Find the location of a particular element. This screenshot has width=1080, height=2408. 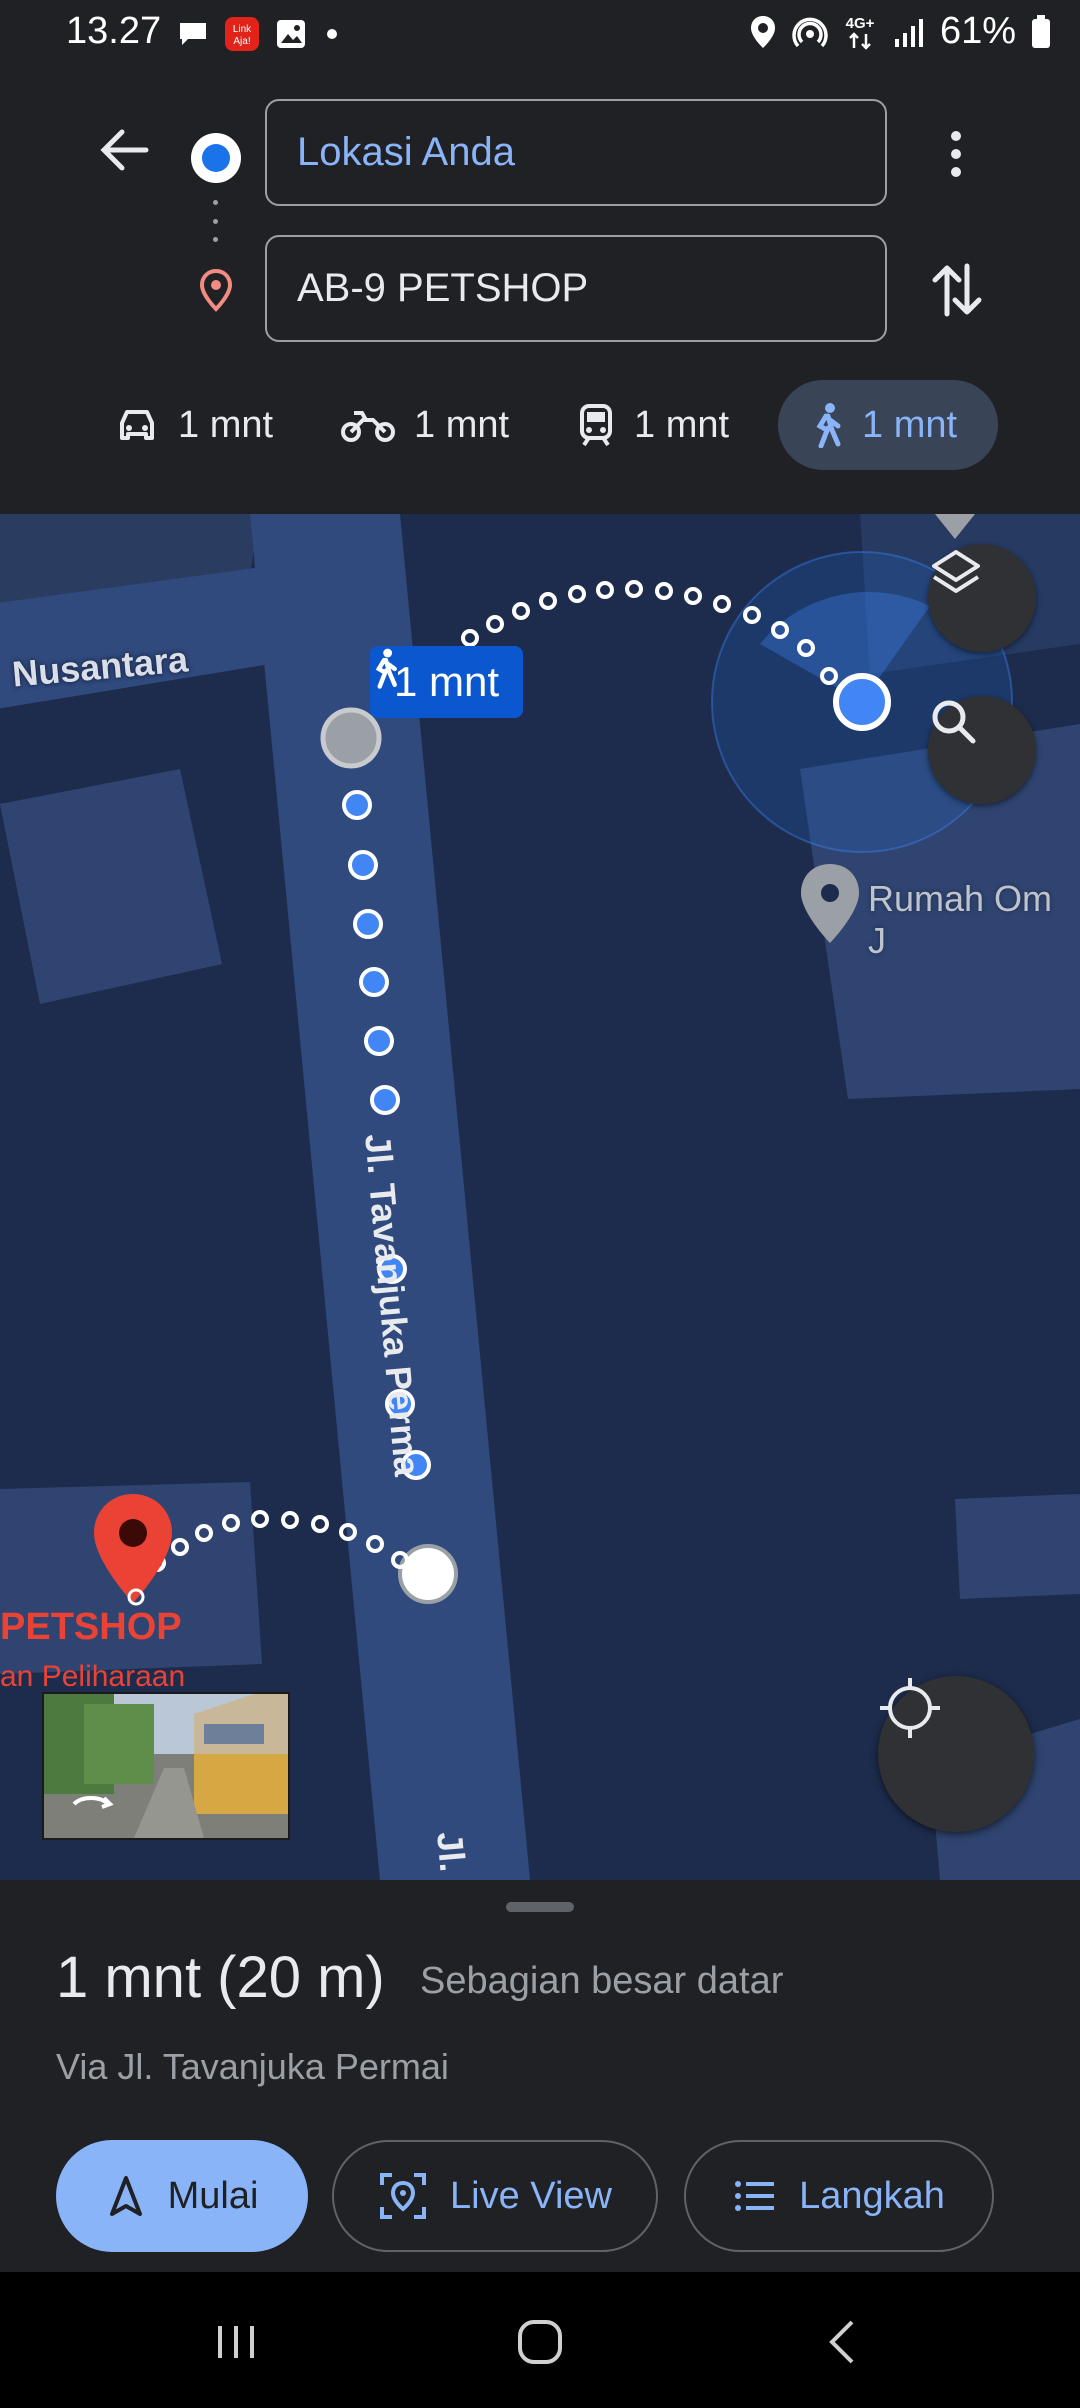

chat-bubble-icon is located at coordinates (193, 34).